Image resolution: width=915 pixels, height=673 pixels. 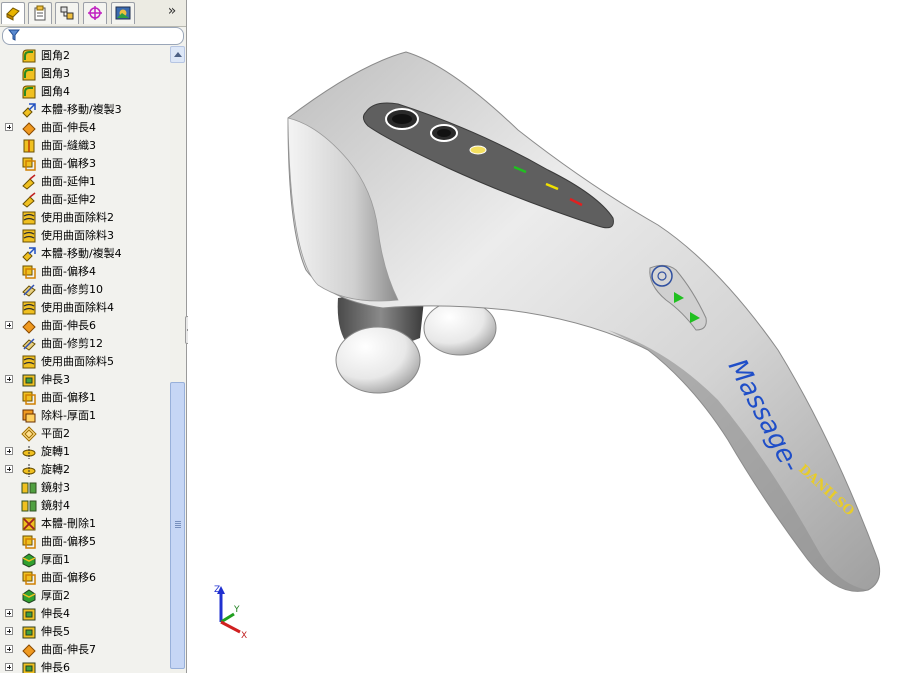 I want to click on tree-item: 曲面-延伸2, so click(x=85, y=200).